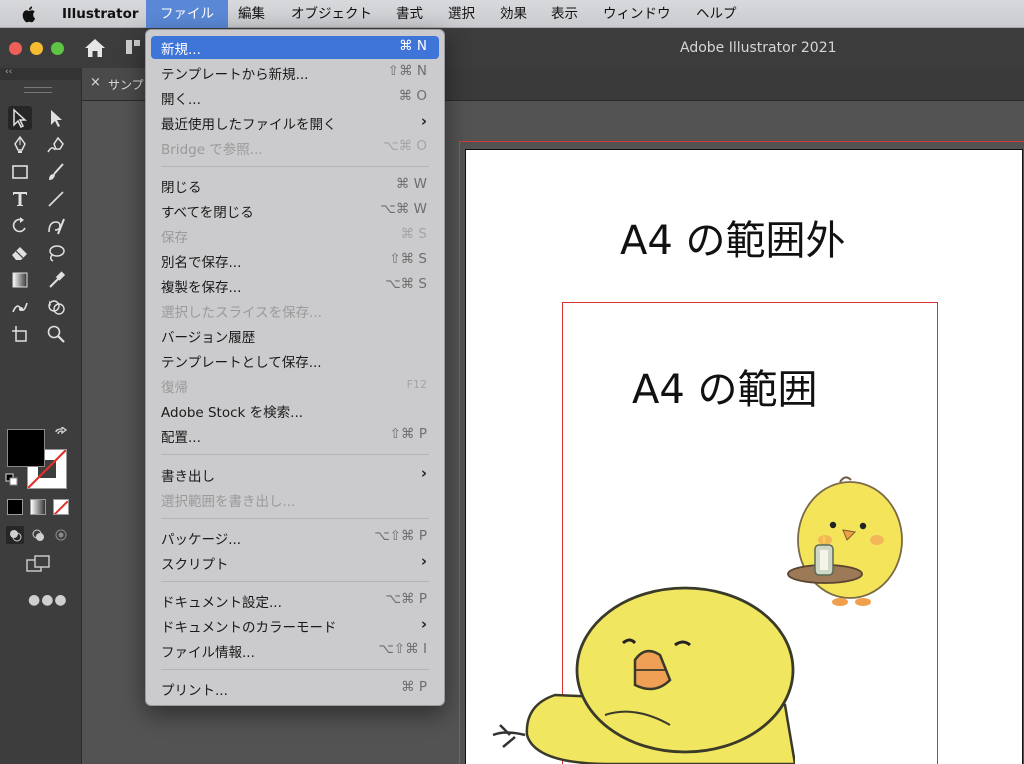 Image resolution: width=1024 pixels, height=764 pixels. I want to click on menu-item-place: 配置... ⇧⌘ P, so click(295, 435).